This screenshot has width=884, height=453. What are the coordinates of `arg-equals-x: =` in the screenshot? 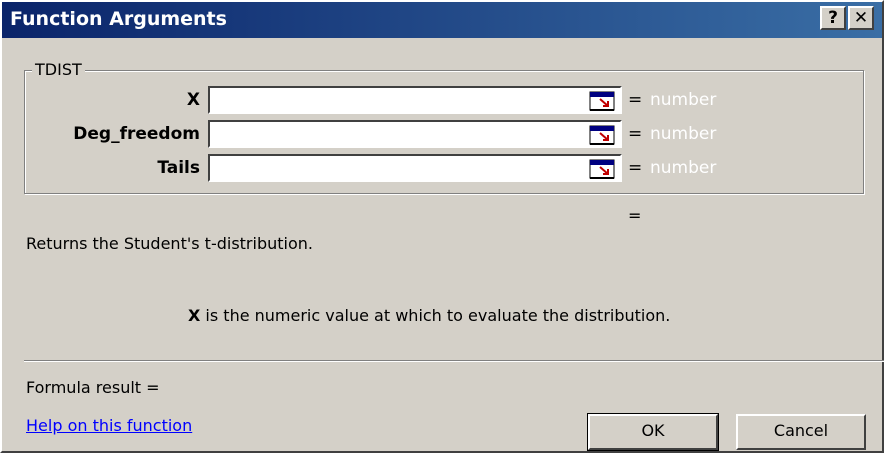 It's located at (635, 100).